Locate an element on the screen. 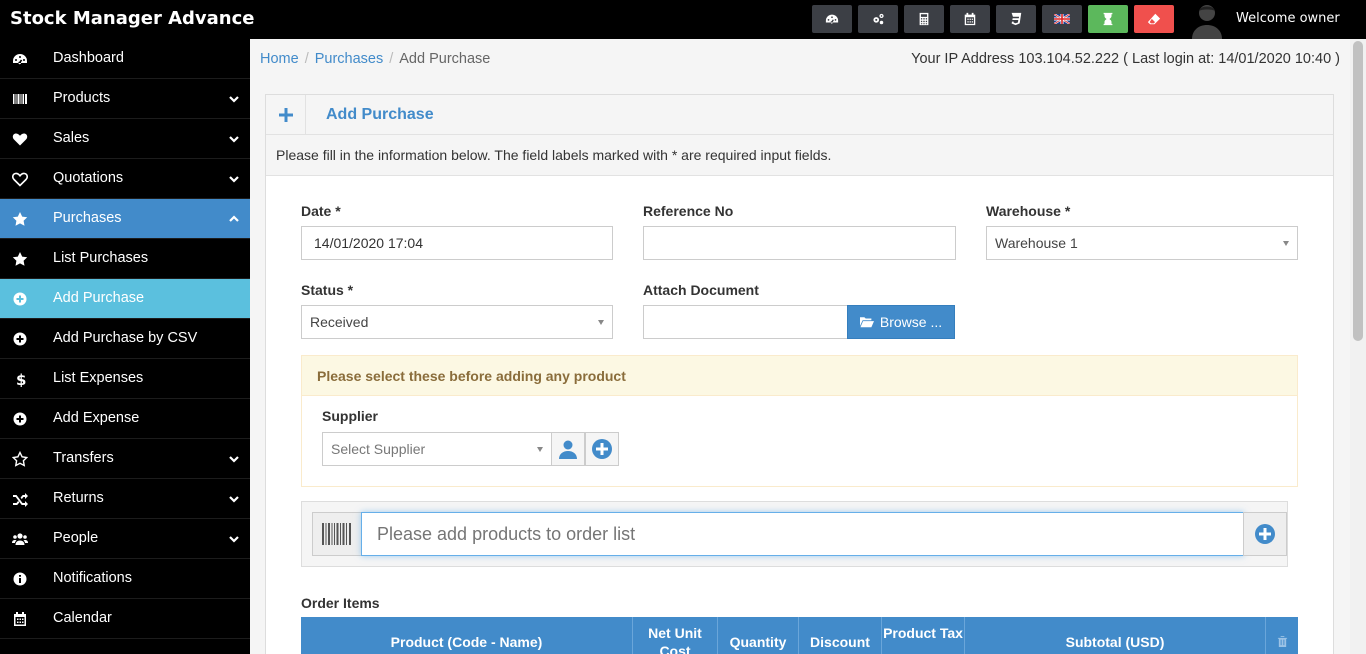 The image size is (1366, 654). calendar-button is located at coordinates (970, 19).